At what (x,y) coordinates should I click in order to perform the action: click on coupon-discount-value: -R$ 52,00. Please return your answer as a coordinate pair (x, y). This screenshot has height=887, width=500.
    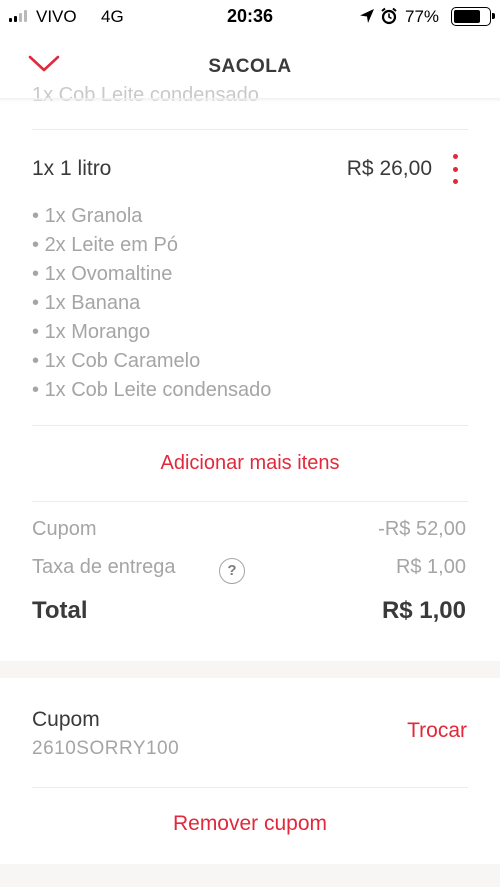
    Looking at the image, I should click on (422, 529).